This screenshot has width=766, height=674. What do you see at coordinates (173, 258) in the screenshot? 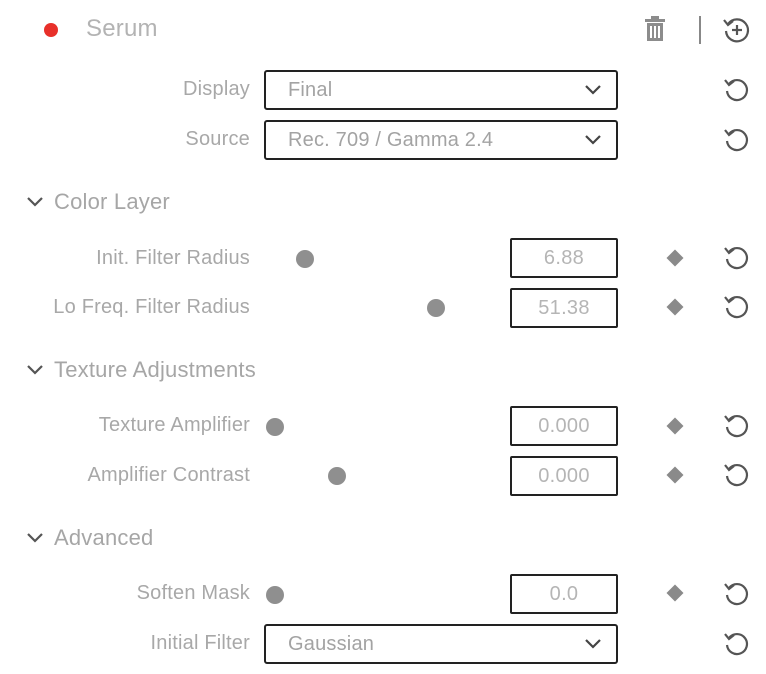
I see `init-filter-radius-label: Init. Filter Radius` at bounding box center [173, 258].